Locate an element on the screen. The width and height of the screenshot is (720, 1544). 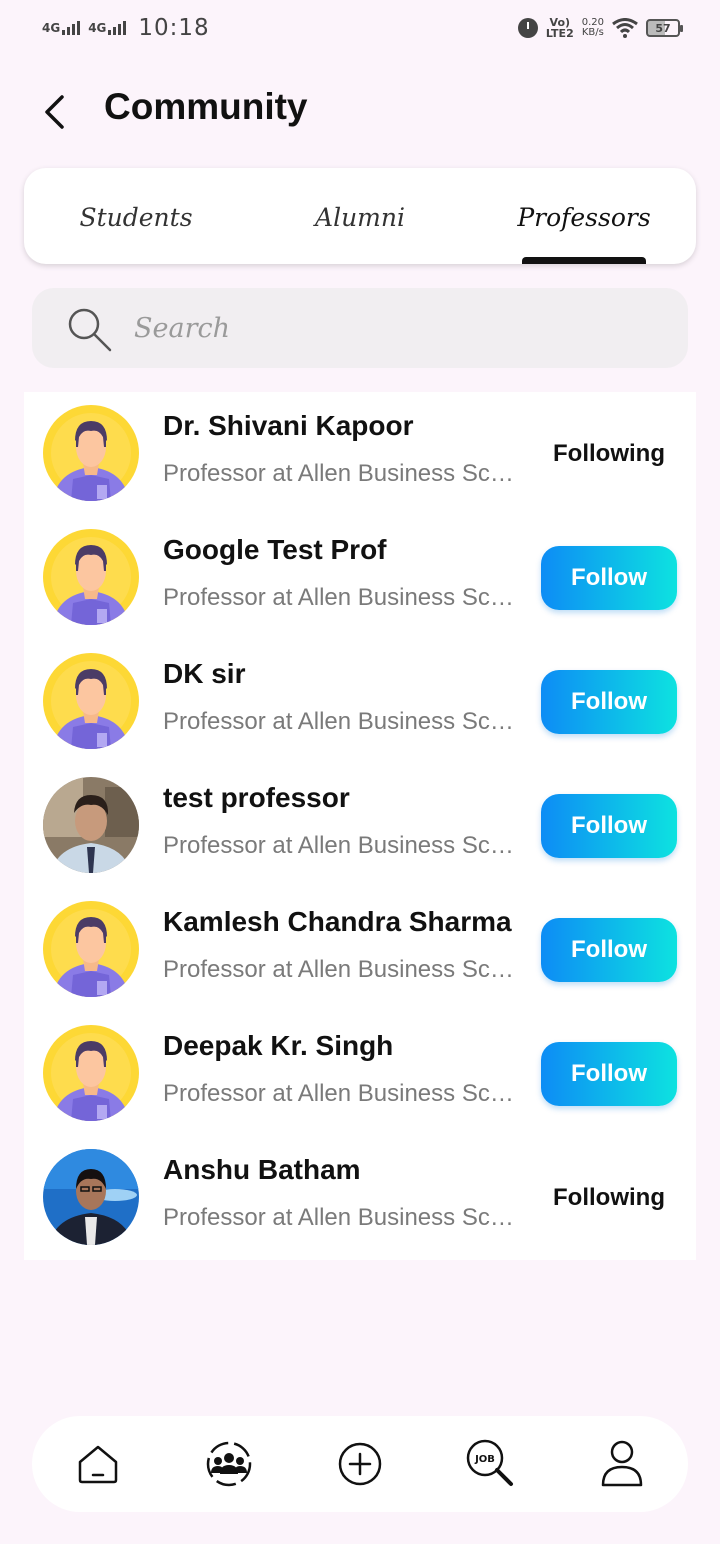
nav-add is located at coordinates (360, 1464).